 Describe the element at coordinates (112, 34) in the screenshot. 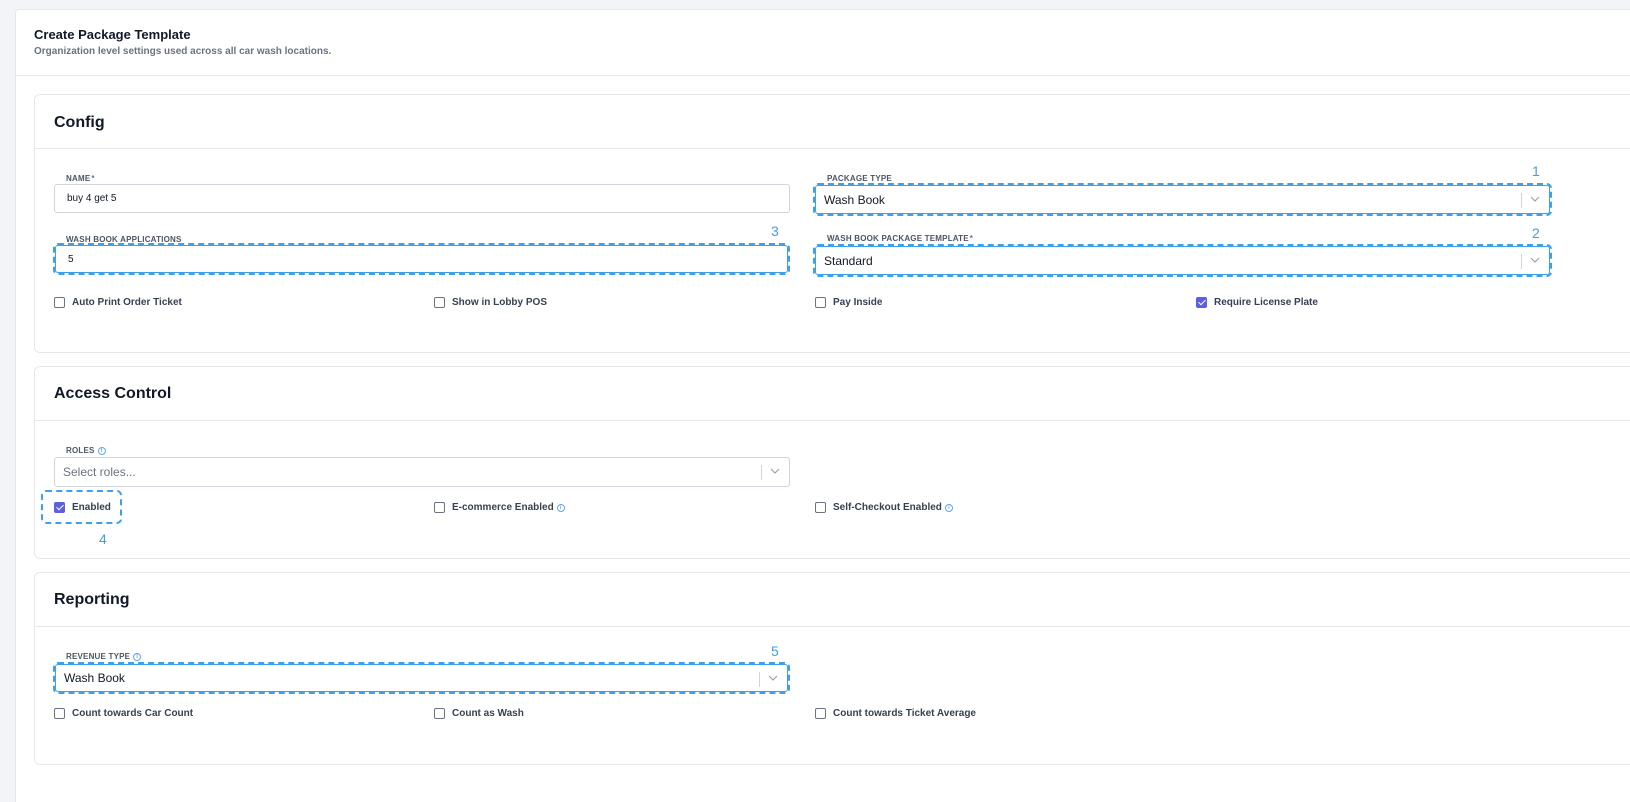

I see `page-title: Create Package Template` at that location.